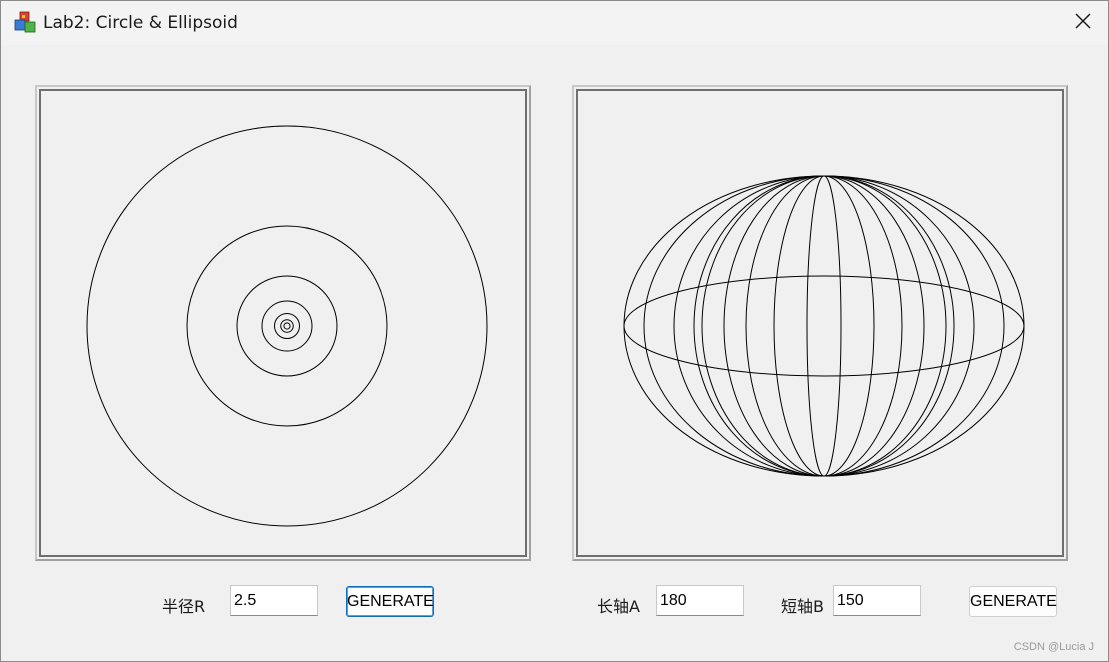 The height and width of the screenshot is (662, 1109). I want to click on app-cubes-icon, so click(25, 23).